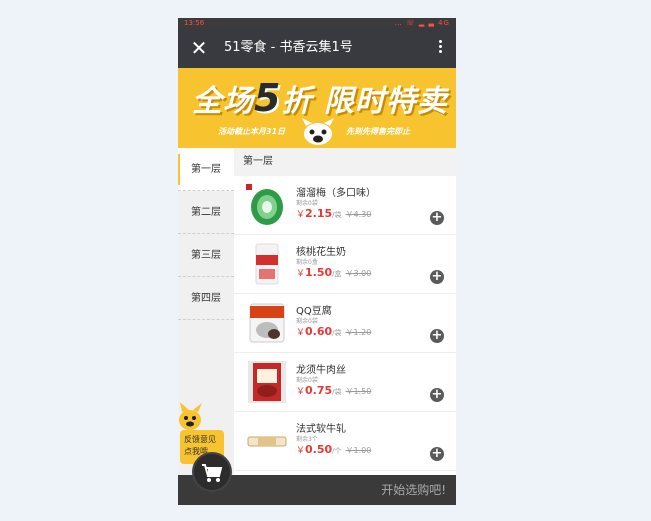 The image size is (651, 521). I want to click on product-item: 法式软牛轧 剩余3个 ￥0.50/个 ￥1.00 +, so click(345, 441).